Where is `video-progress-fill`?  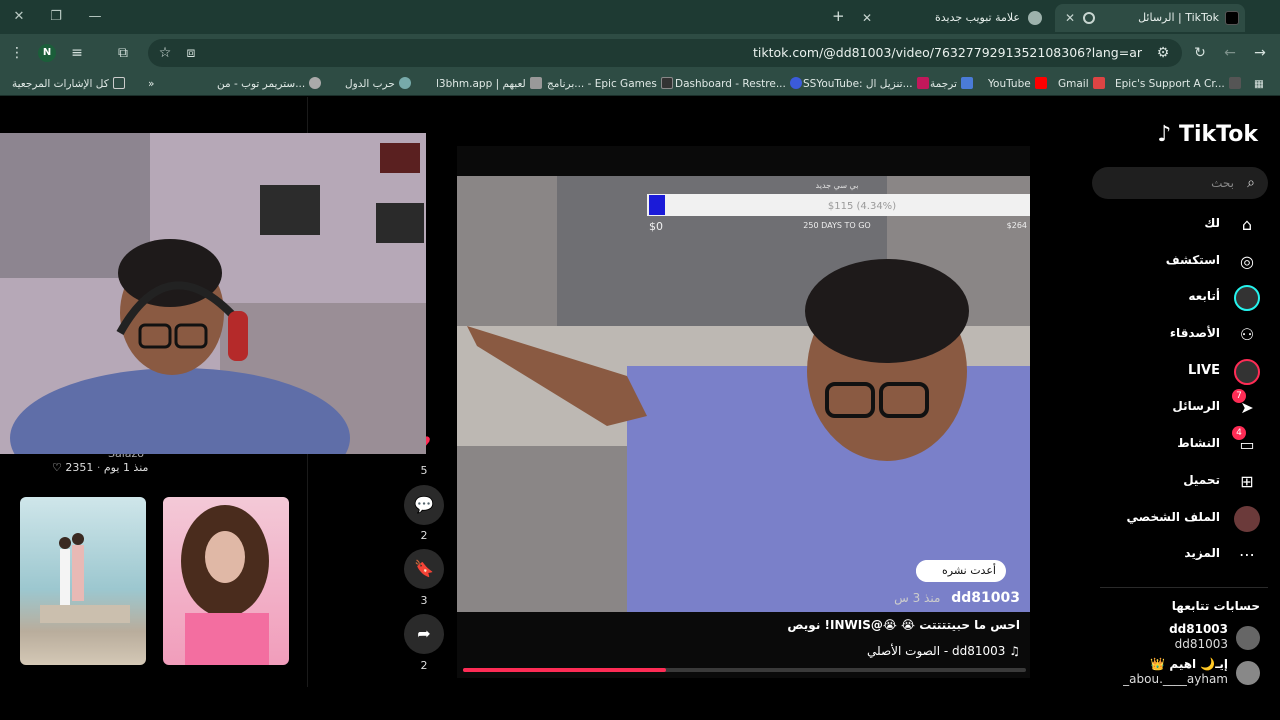
video-progress-fill is located at coordinates (564, 670).